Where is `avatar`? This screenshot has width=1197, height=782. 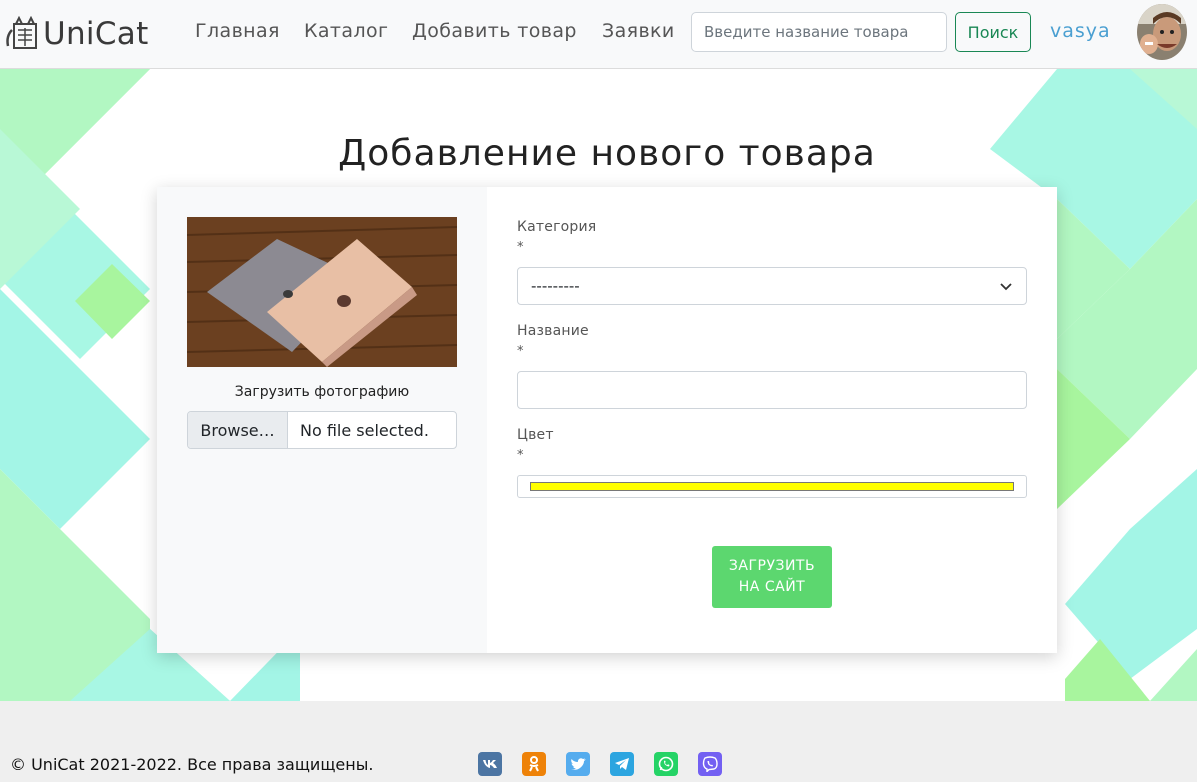 avatar is located at coordinates (1162, 32).